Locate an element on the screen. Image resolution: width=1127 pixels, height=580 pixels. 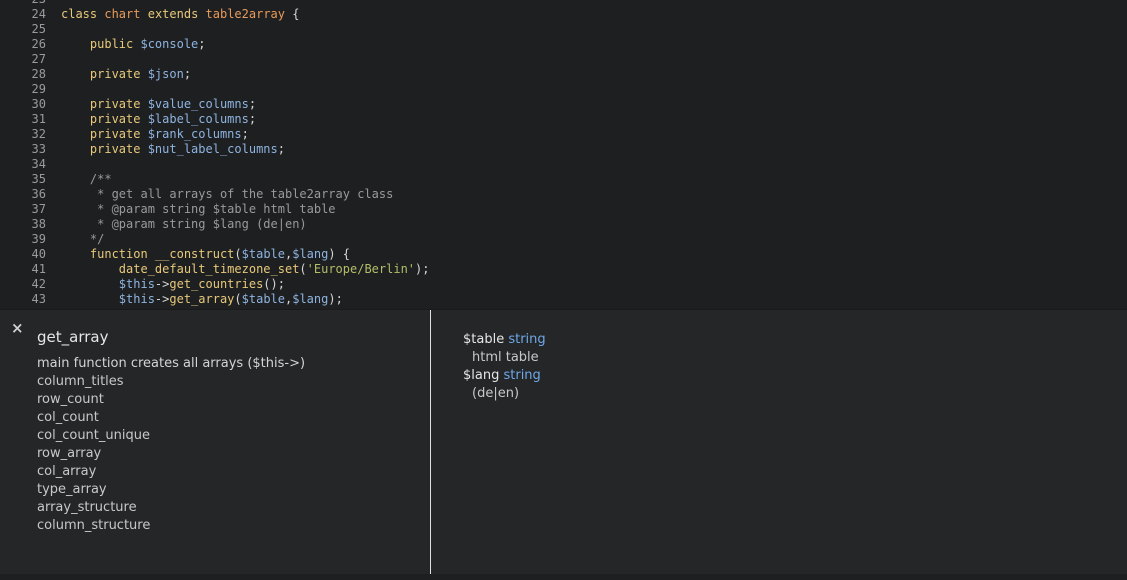
code-line: 34 is located at coordinates (563, 164).